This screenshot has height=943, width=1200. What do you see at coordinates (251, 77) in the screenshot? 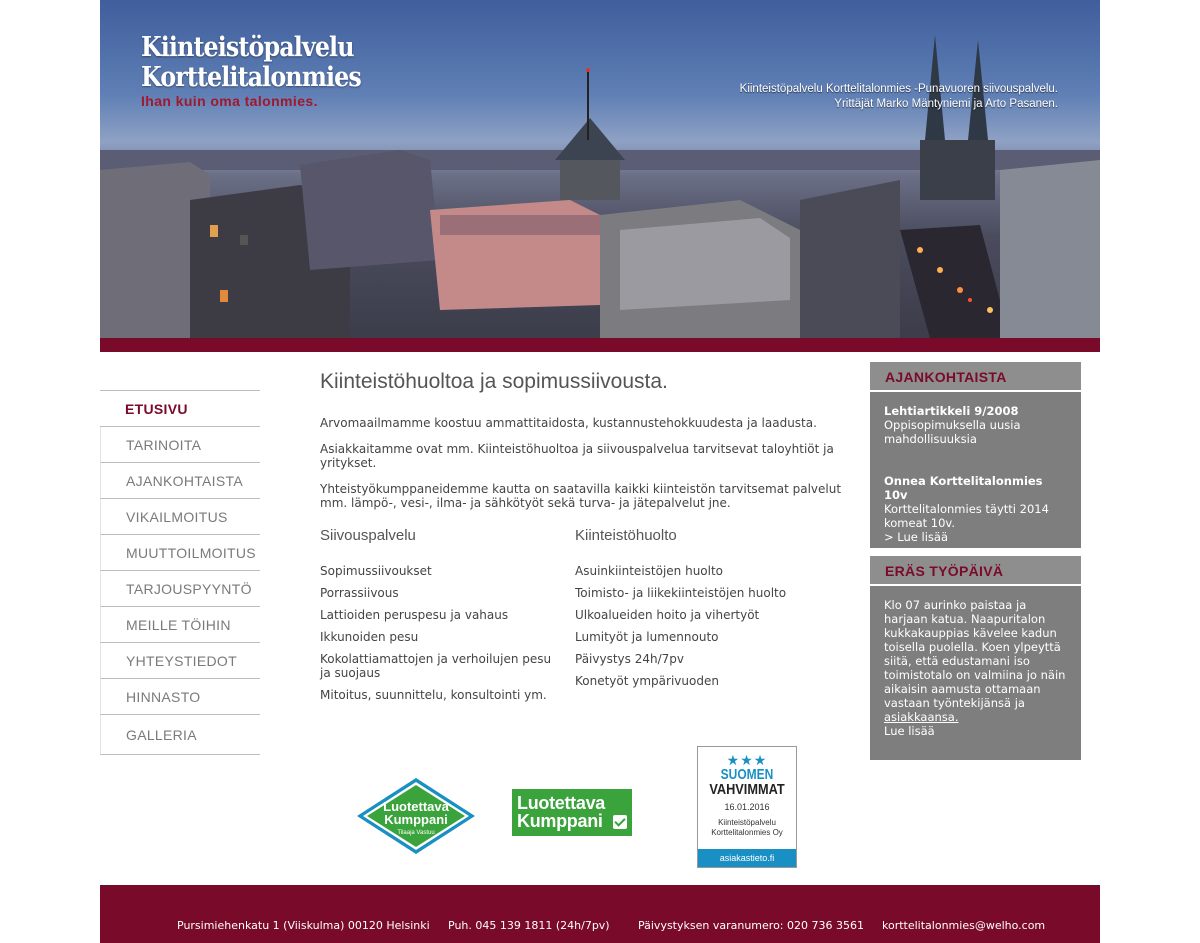
I see `brand-line-2: Korttelitalonmies` at bounding box center [251, 77].